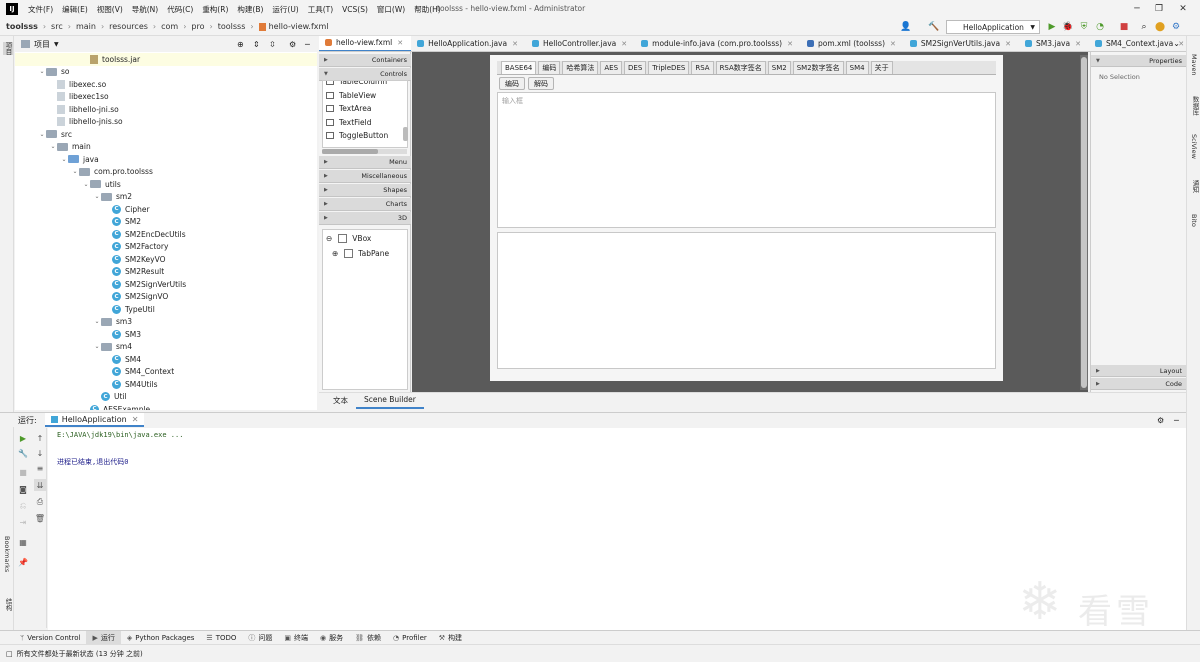 The image size is (1200, 662). What do you see at coordinates (934, 27) in the screenshot?
I see `hammer-icon: 🔨` at bounding box center [934, 27].